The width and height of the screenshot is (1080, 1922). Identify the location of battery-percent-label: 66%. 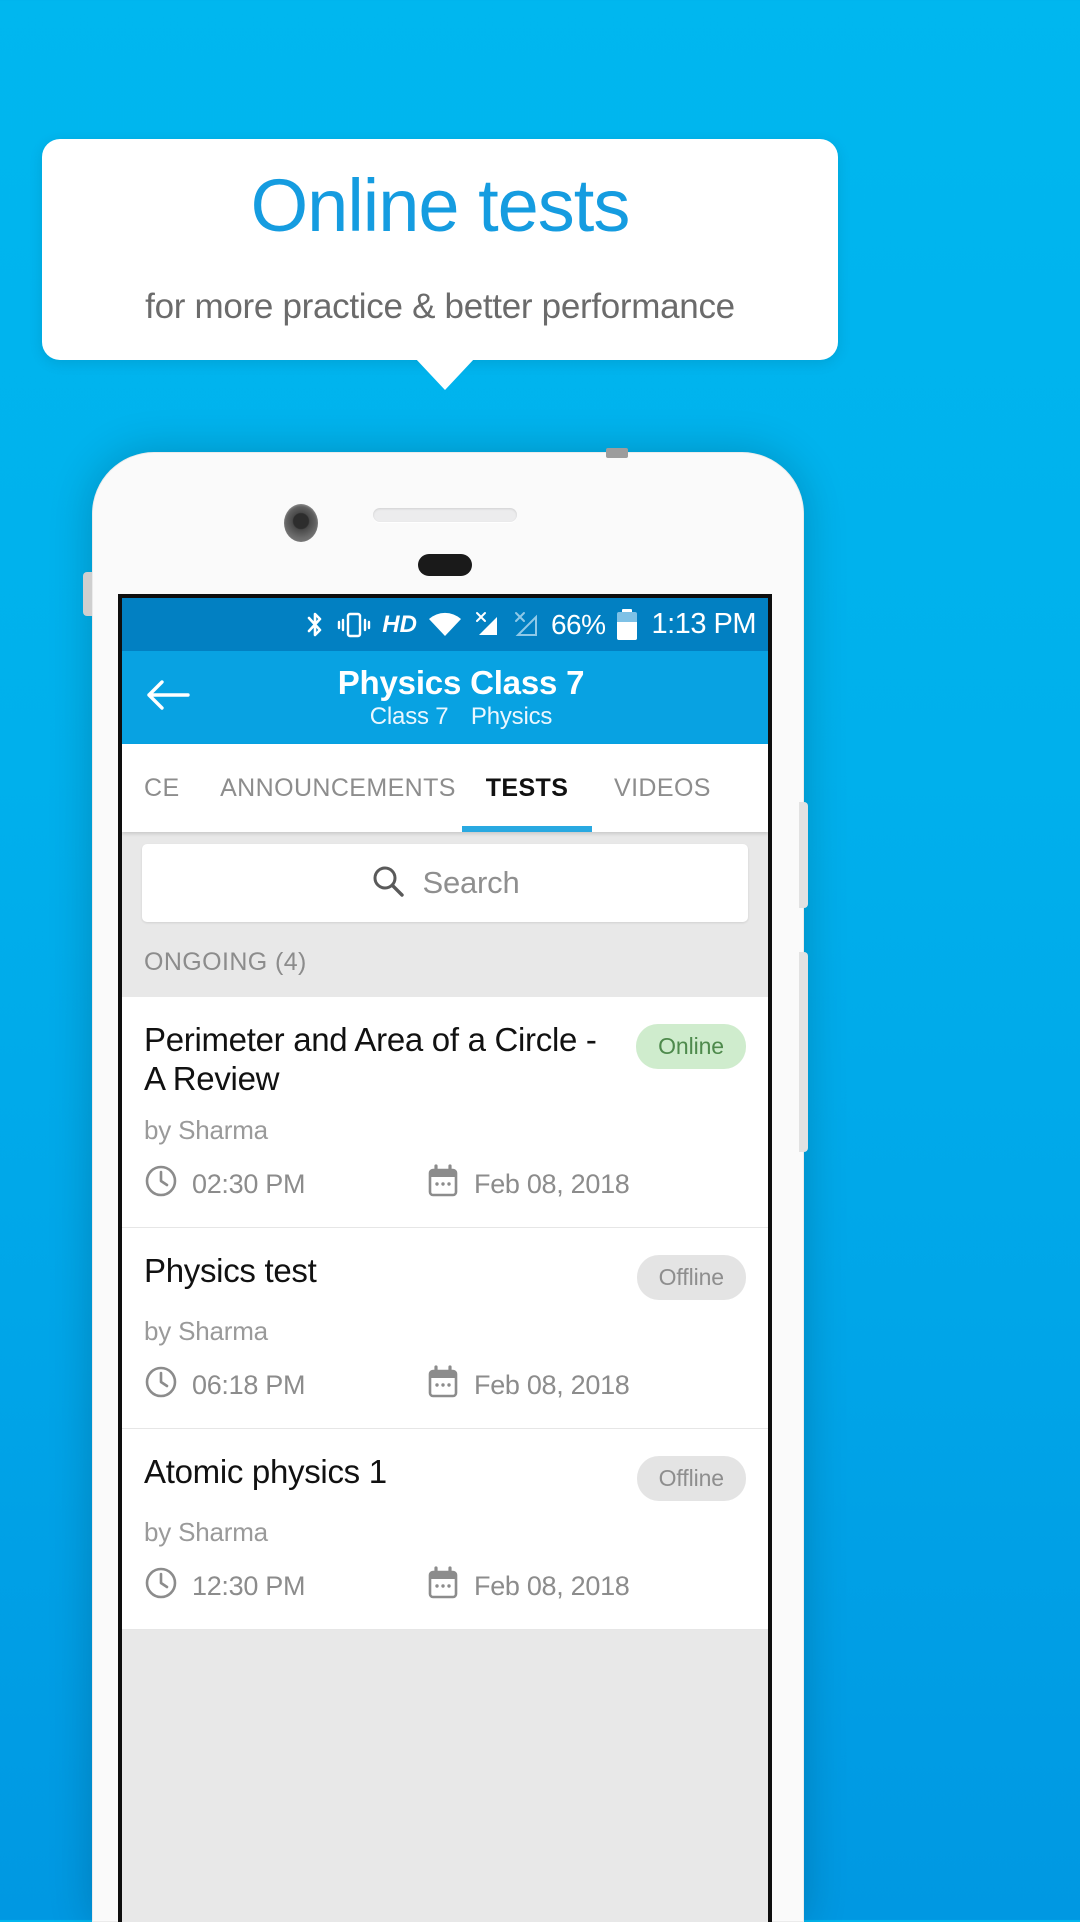
(578, 624).